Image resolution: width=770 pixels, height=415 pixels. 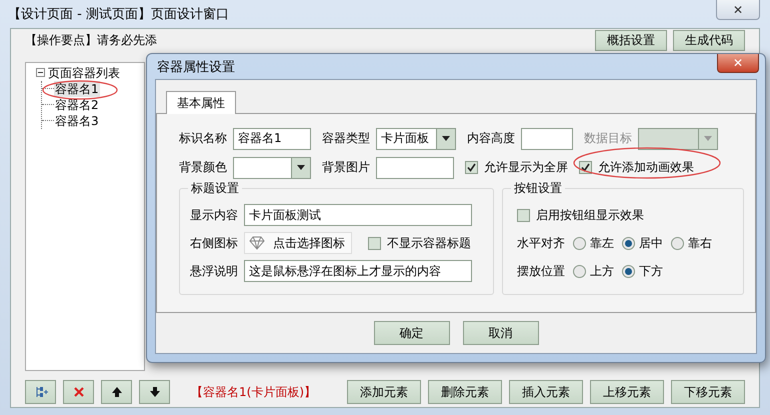 What do you see at coordinates (416, 139) in the screenshot?
I see `dropdown: 卡片面板` at bounding box center [416, 139].